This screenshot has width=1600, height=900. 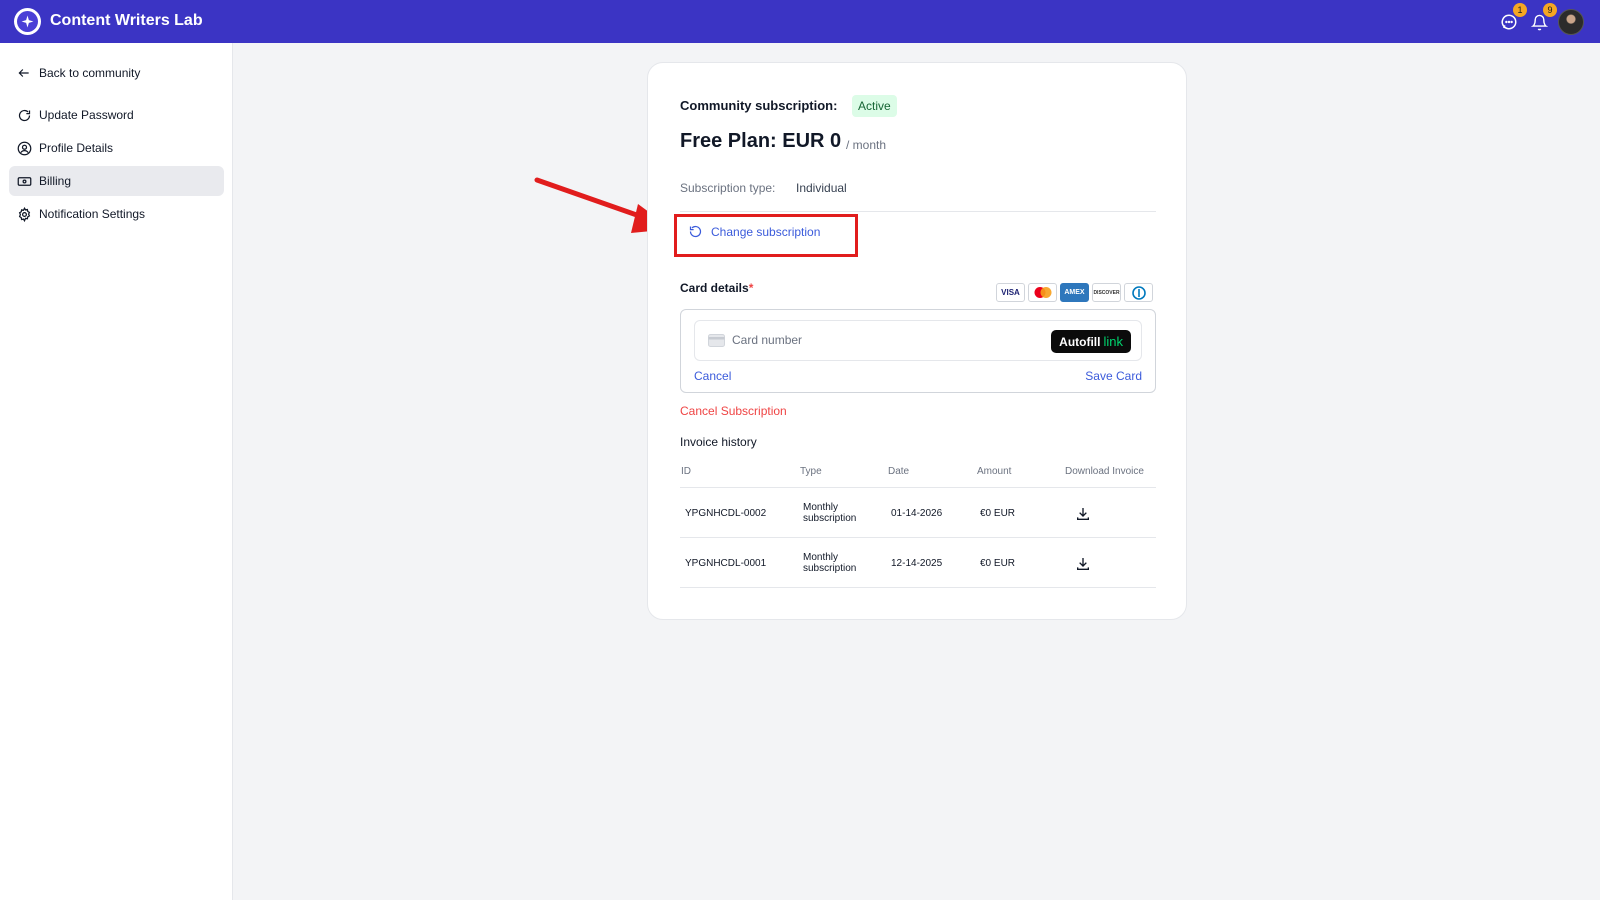 I want to click on sidebar-item-label: Billing, so click(x=55, y=181).